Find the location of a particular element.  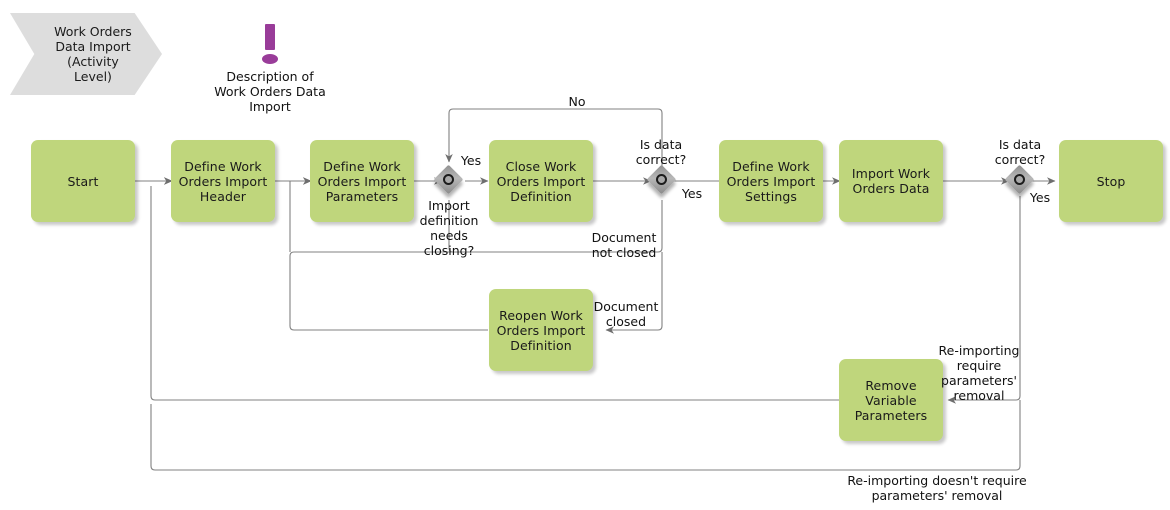

node-stop: Stop is located at coordinates (1111, 181).